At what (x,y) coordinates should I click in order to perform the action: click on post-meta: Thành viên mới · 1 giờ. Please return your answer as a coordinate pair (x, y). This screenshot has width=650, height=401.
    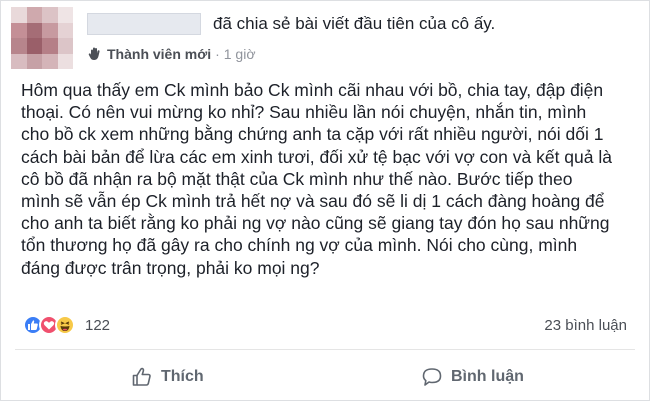
    Looking at the image, I should click on (171, 54).